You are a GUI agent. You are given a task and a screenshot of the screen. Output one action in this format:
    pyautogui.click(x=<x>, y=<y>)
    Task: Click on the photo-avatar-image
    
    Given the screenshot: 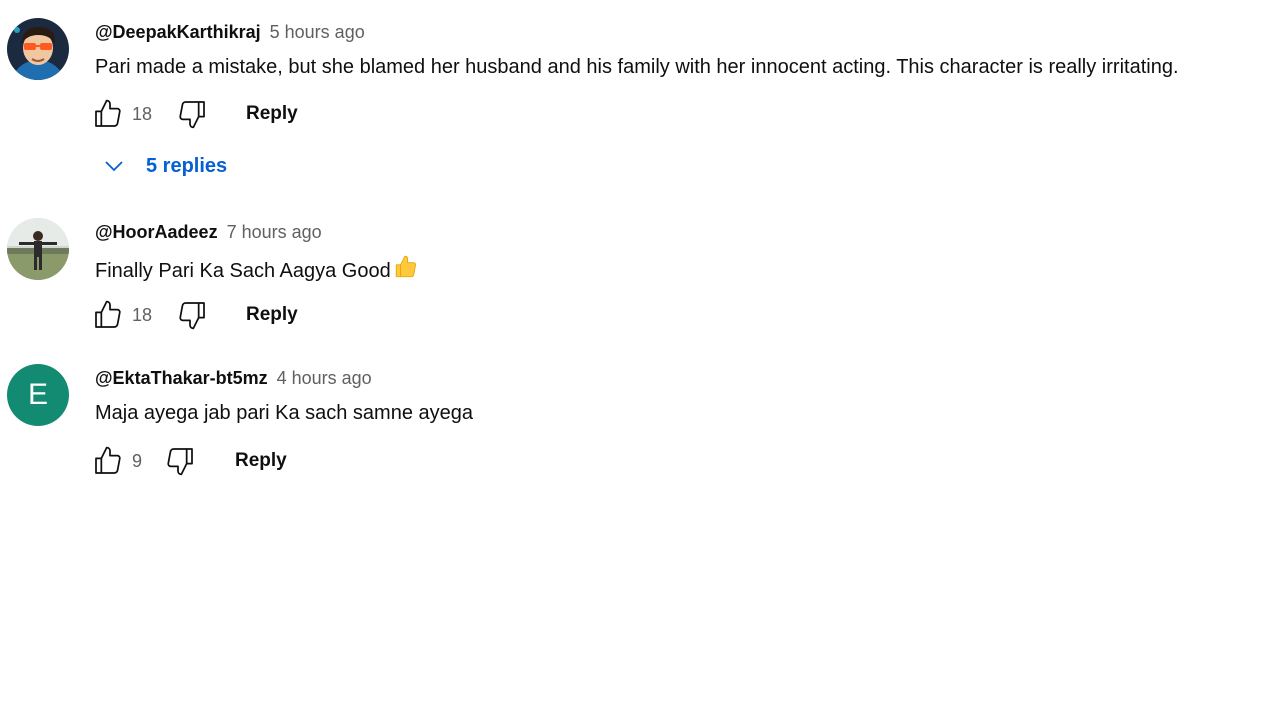 What is the action you would take?
    pyautogui.click(x=38, y=249)
    